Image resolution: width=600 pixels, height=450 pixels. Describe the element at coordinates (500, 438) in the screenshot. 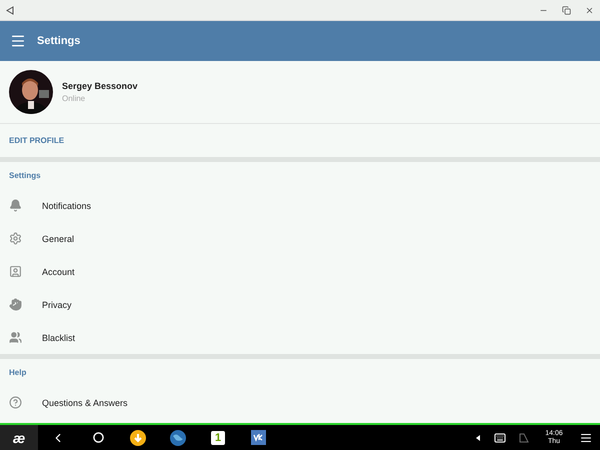

I see `keyboard-icon` at that location.